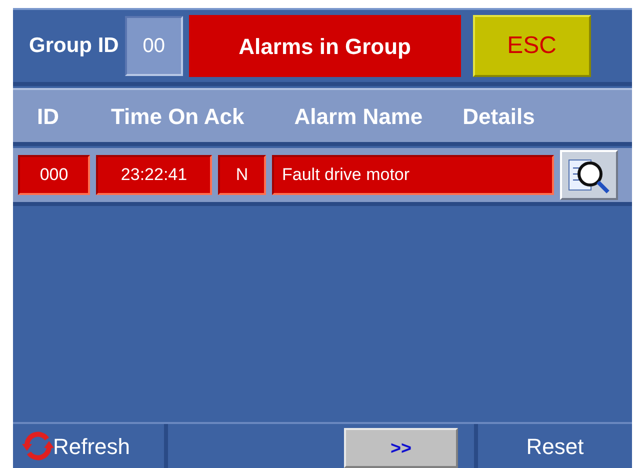 Image resolution: width=635 pixels, height=468 pixels. What do you see at coordinates (413, 175) in the screenshot?
I see `table-cell: Fault drive motor` at bounding box center [413, 175].